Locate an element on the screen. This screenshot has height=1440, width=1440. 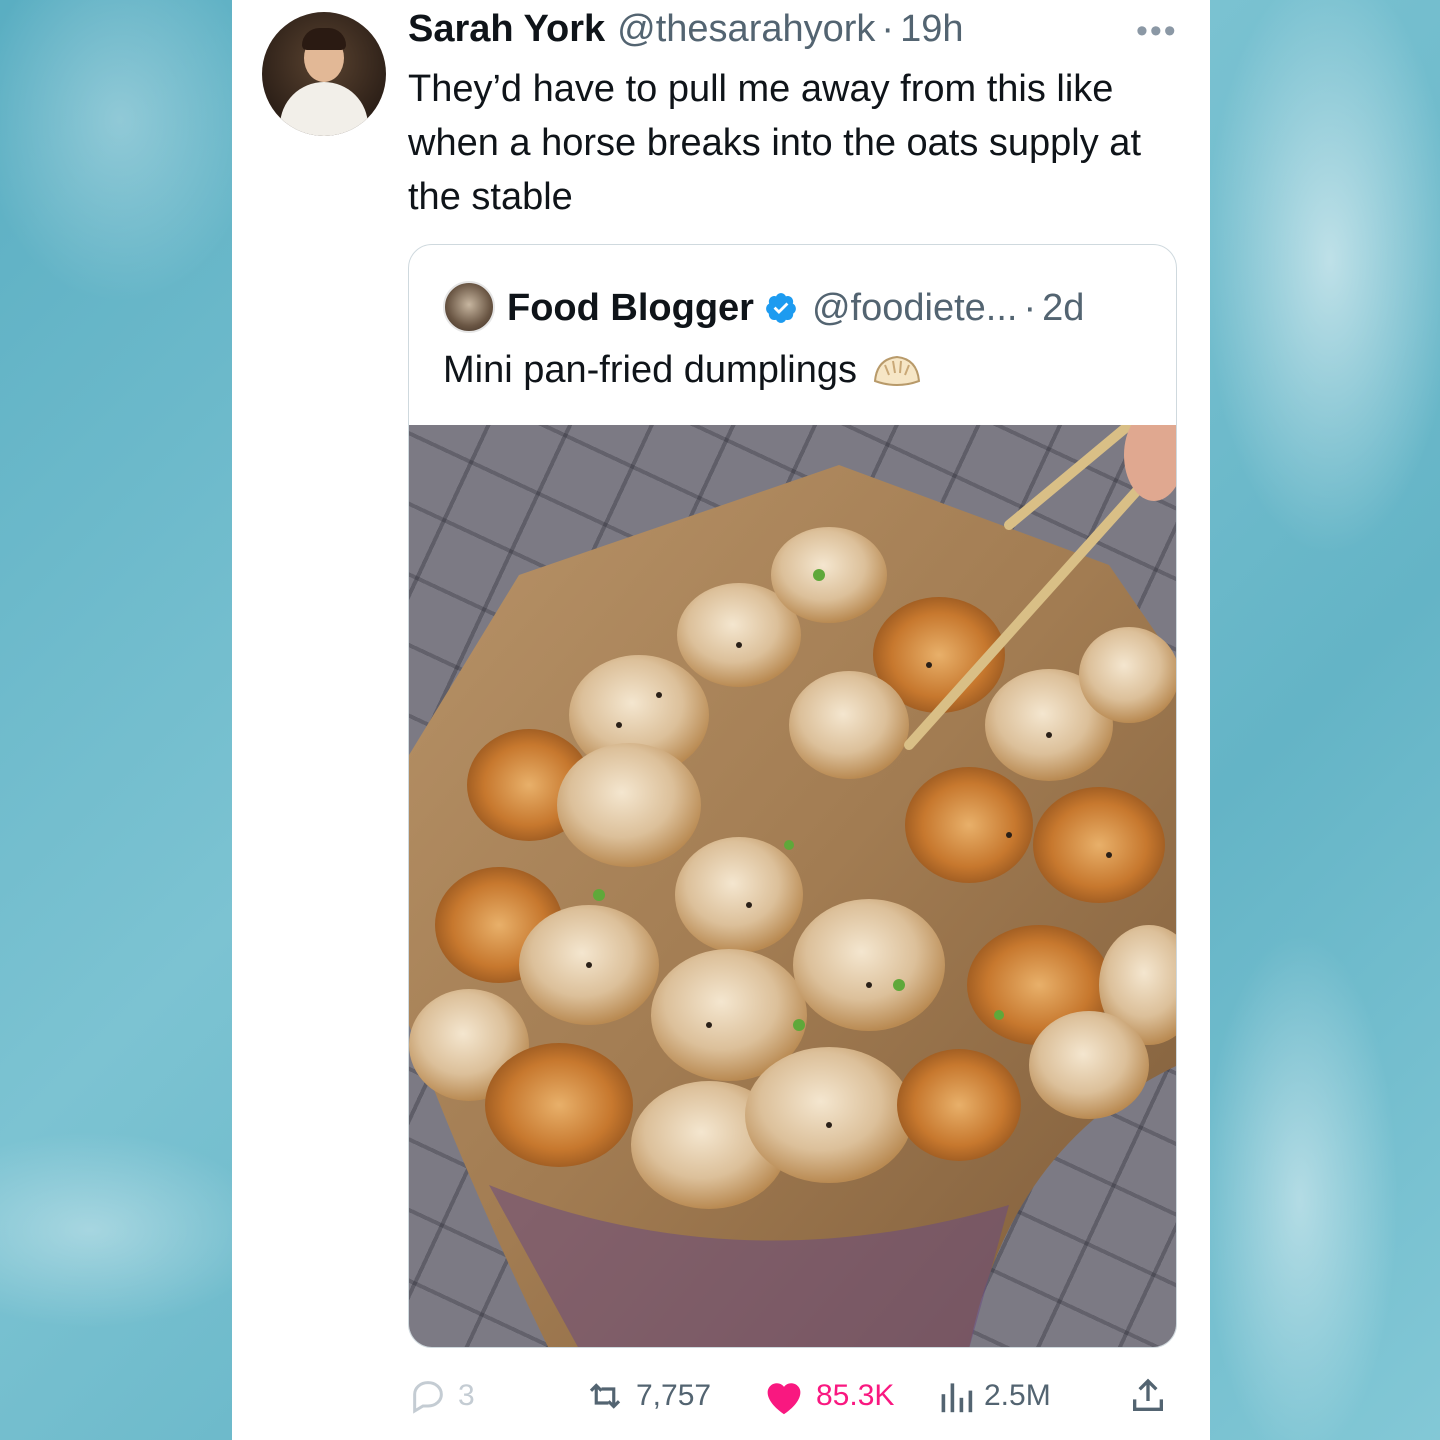
quoted-header: Food Blogger @foodiete... · 2d is located at coordinates (795, 308).